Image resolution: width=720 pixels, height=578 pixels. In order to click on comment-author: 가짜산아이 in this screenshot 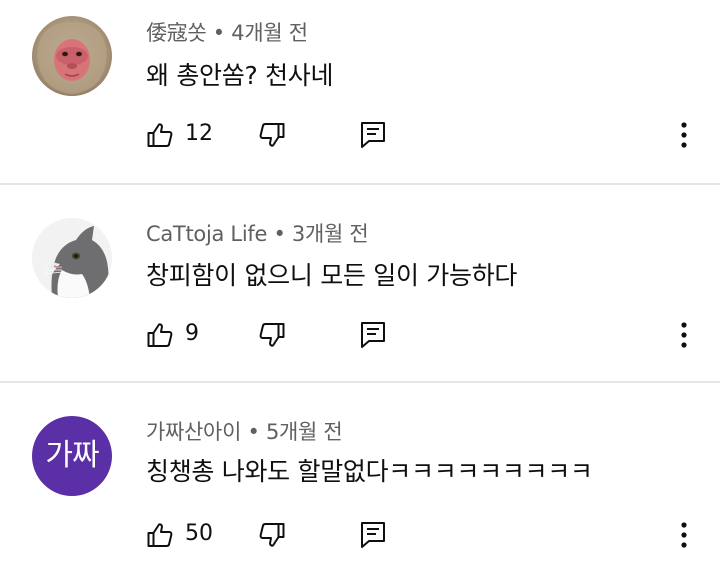, I will do `click(193, 432)`.